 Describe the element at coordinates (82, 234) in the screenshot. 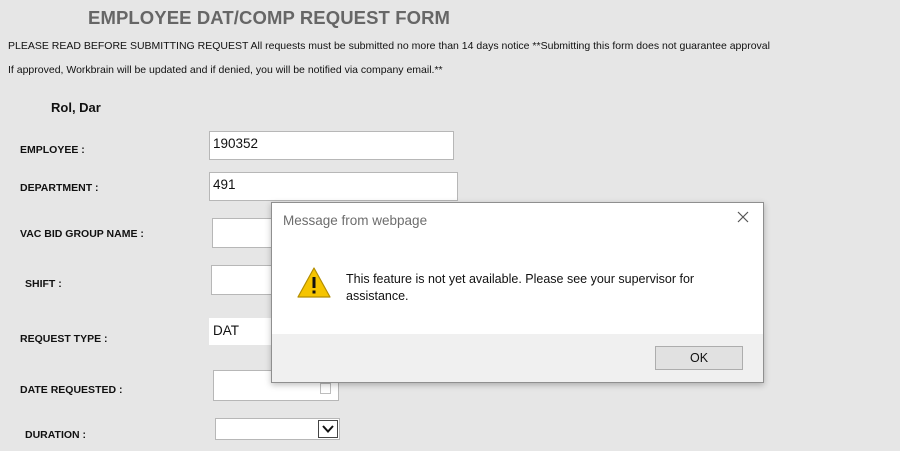

I see `vac-bid-group-label: VAC BID GROUP NAME :` at that location.